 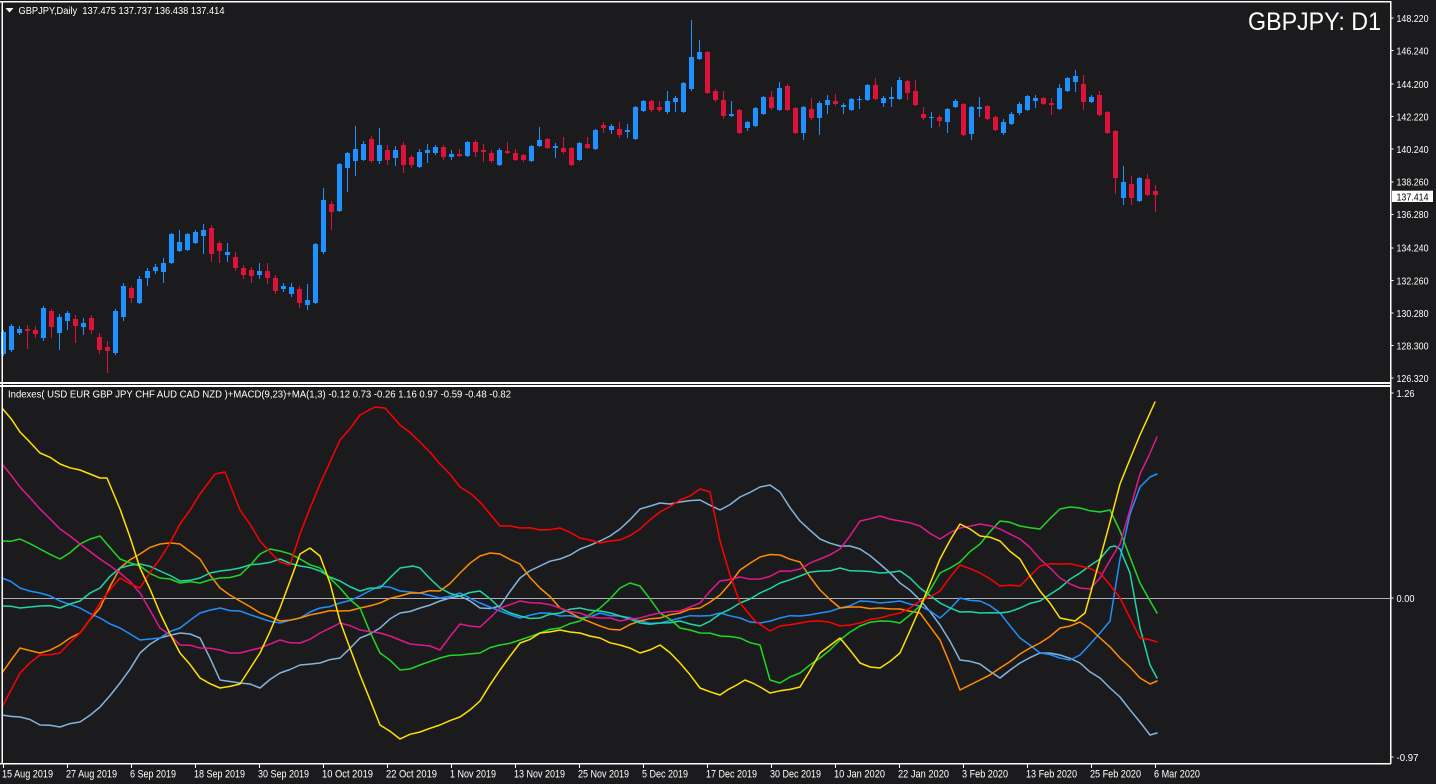 What do you see at coordinates (1413, 314) in the screenshot?
I see `svg-text: 130.280` at bounding box center [1413, 314].